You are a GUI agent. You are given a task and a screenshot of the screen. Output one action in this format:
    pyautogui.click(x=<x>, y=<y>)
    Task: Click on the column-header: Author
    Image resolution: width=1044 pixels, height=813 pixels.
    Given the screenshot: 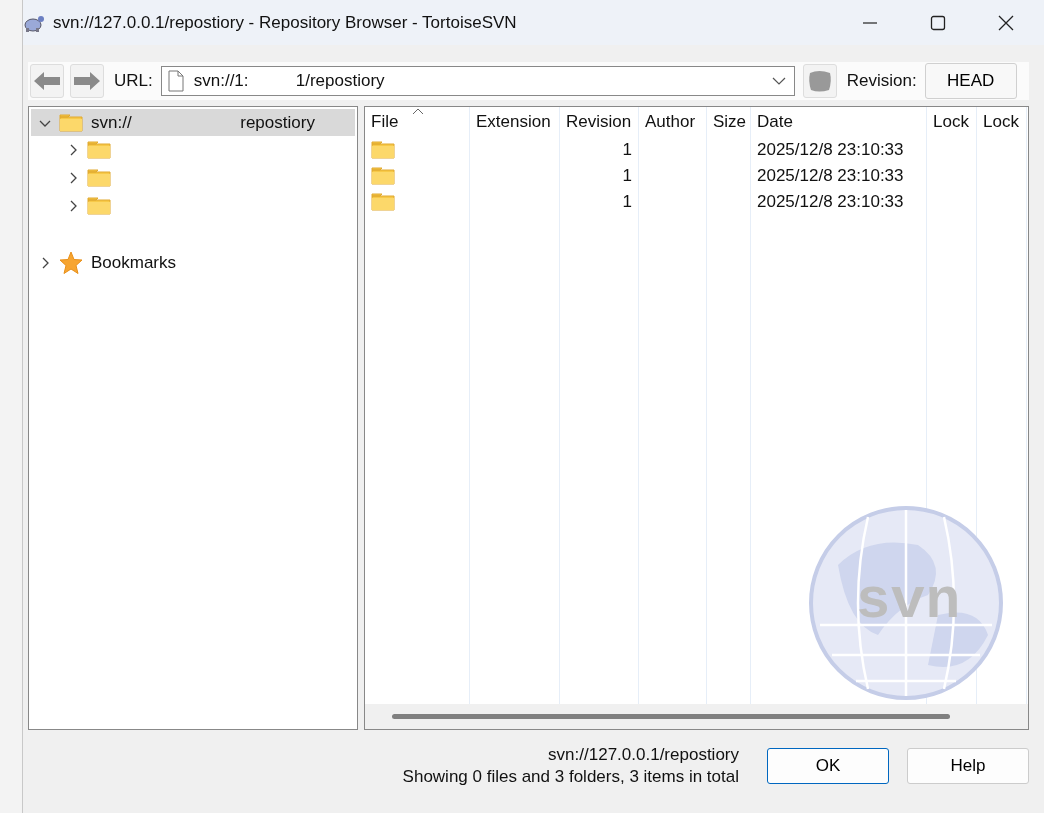 What is the action you would take?
    pyautogui.click(x=672, y=122)
    